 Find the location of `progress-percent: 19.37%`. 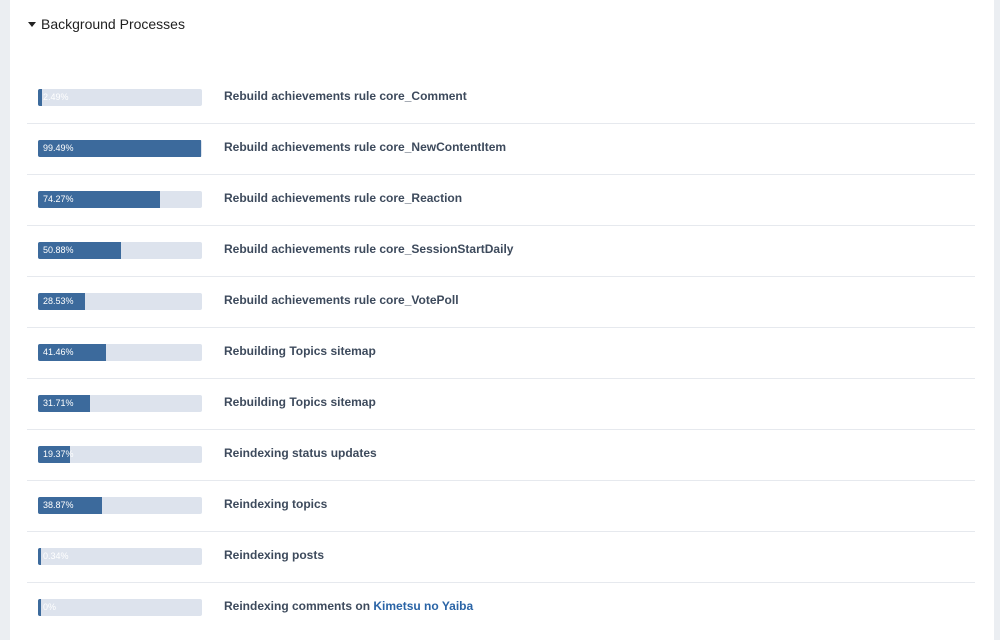

progress-percent: 19.37% is located at coordinates (58, 454).